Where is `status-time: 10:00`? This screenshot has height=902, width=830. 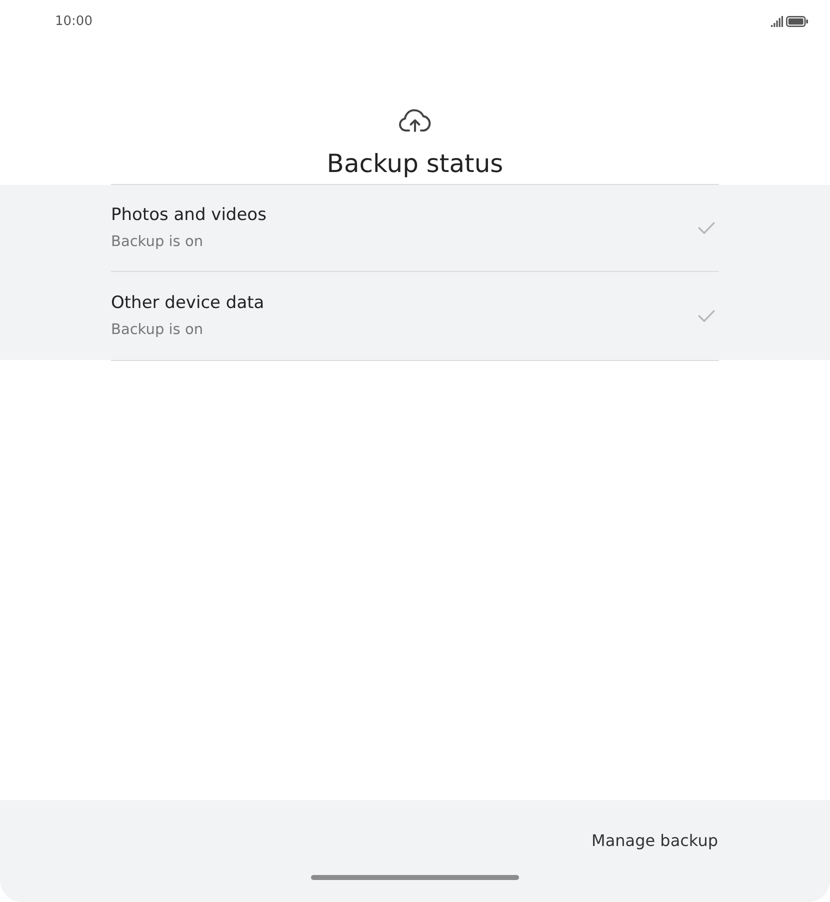
status-time: 10:00 is located at coordinates (73, 21).